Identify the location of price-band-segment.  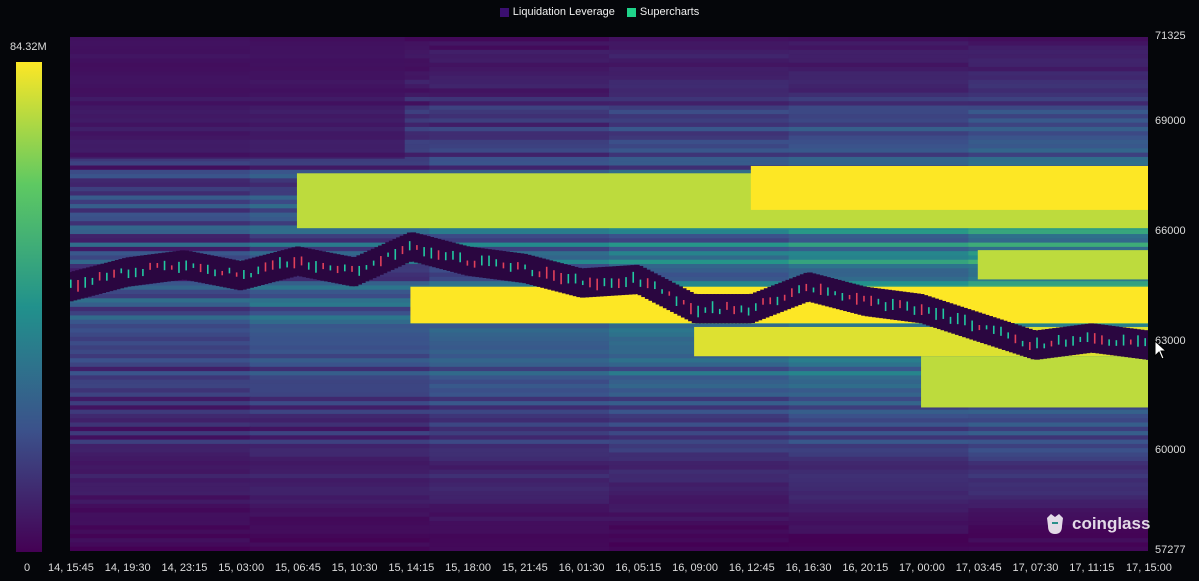
(1147, 345).